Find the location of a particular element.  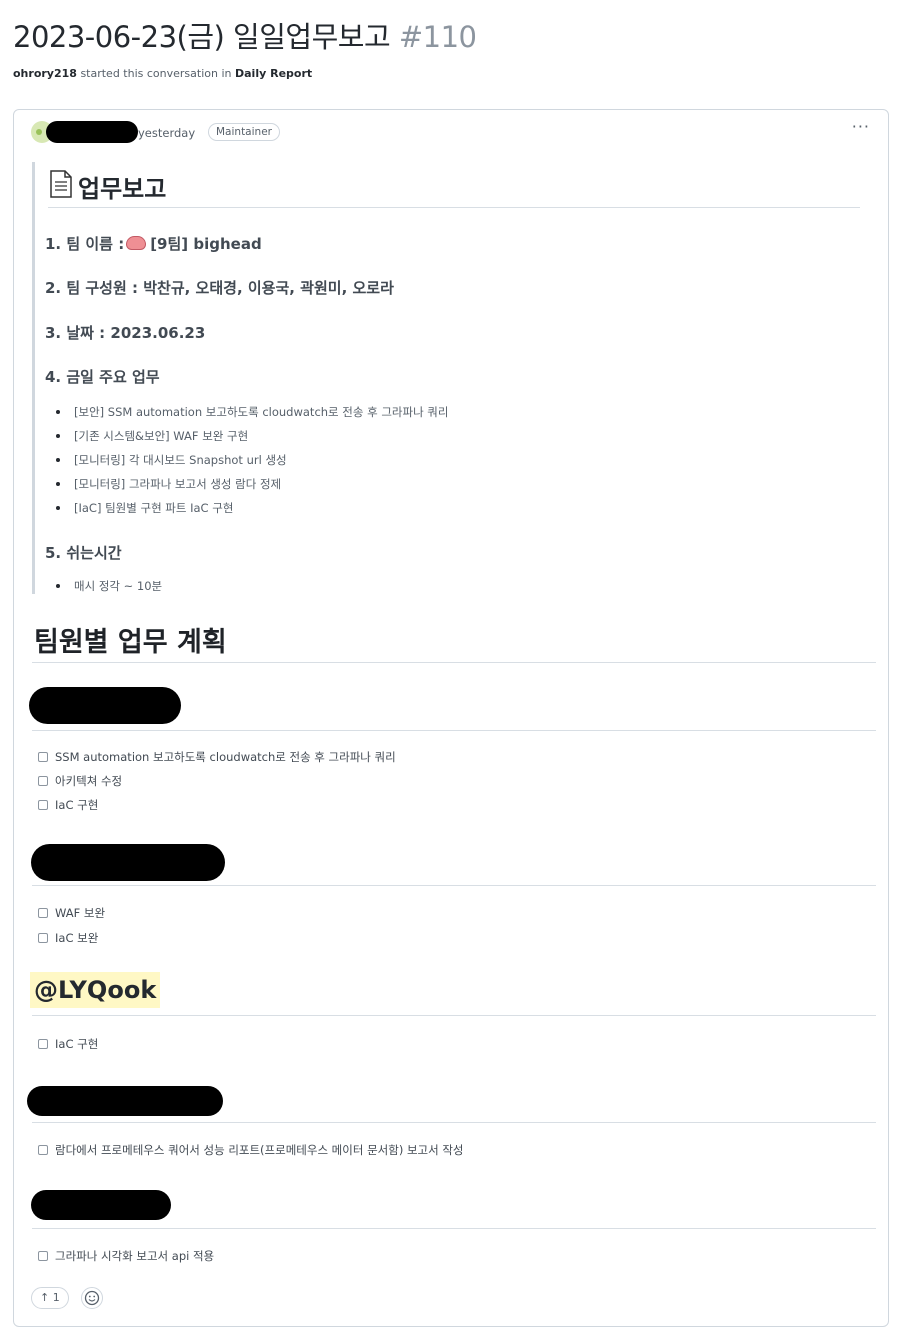

member-mention: @LYQook is located at coordinates (95, 990).